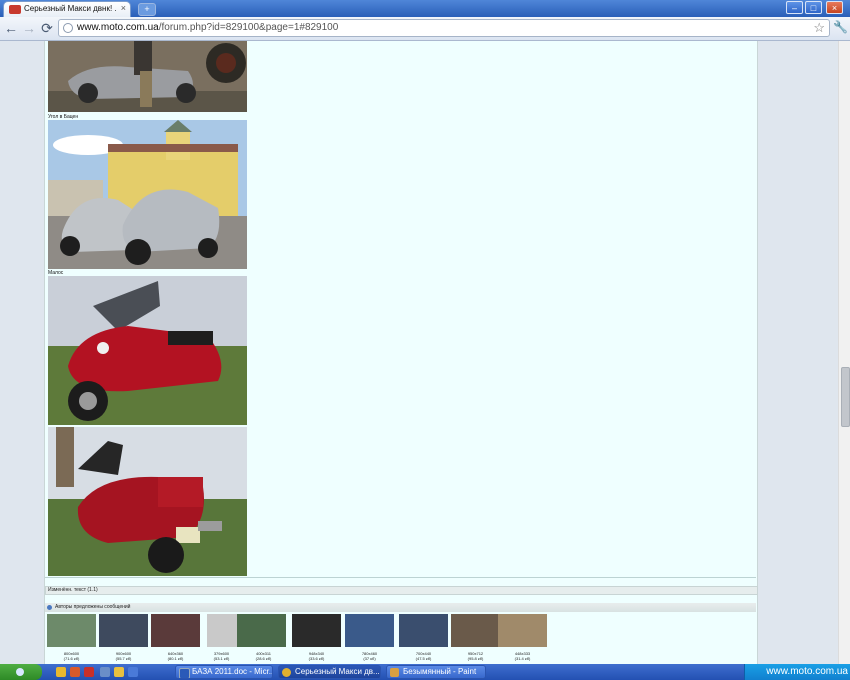  I want to click on url-host: www.moto.com.ua, so click(118, 27).